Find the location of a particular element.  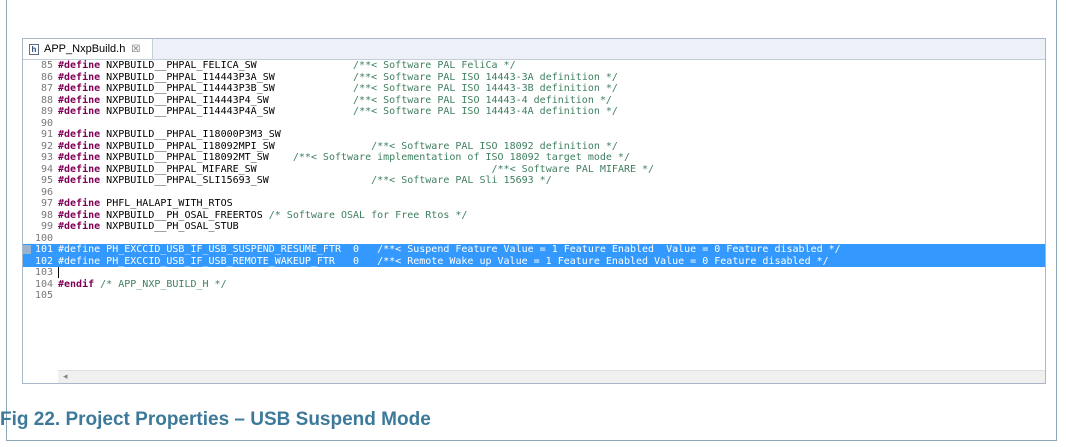

macro-name: PH_EXCCID_USB_IF_USB_REMOTE_WAKEUP_FTR 0 is located at coordinates (230, 261).